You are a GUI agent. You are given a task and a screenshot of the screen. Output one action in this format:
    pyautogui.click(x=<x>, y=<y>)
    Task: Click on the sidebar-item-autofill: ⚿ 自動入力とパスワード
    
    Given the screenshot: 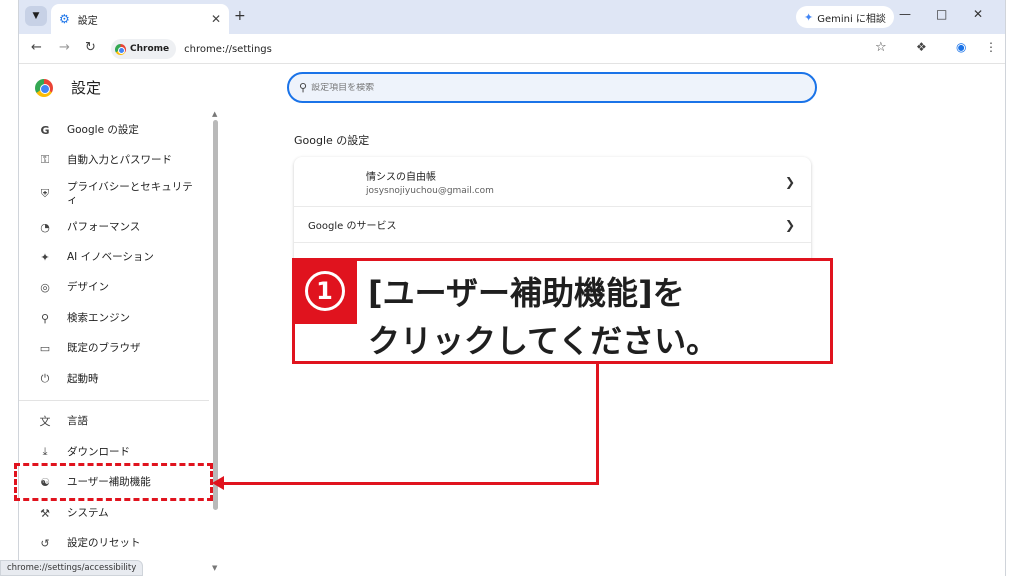 What is the action you would take?
    pyautogui.click(x=114, y=160)
    